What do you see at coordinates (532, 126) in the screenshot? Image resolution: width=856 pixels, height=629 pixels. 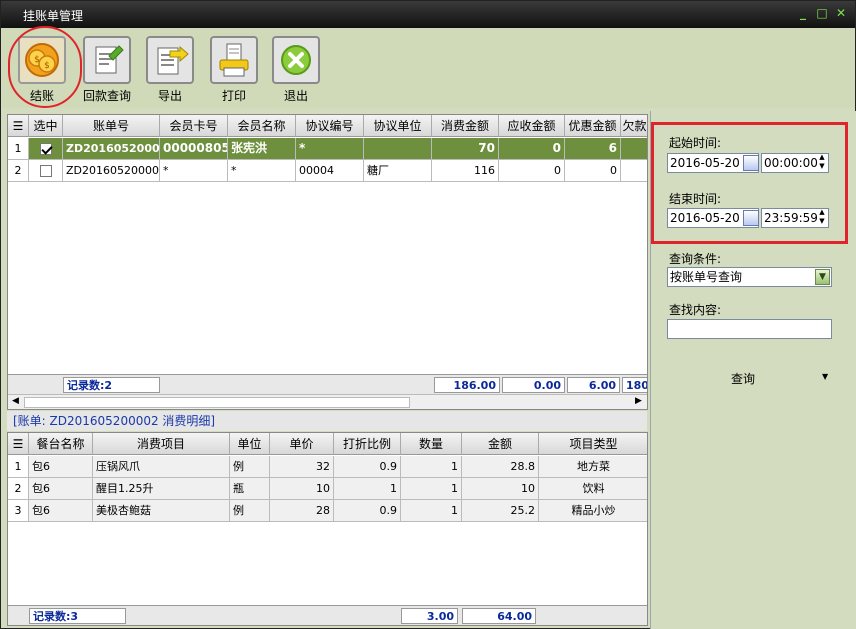 I see `col-receivable: 应收金额` at bounding box center [532, 126].